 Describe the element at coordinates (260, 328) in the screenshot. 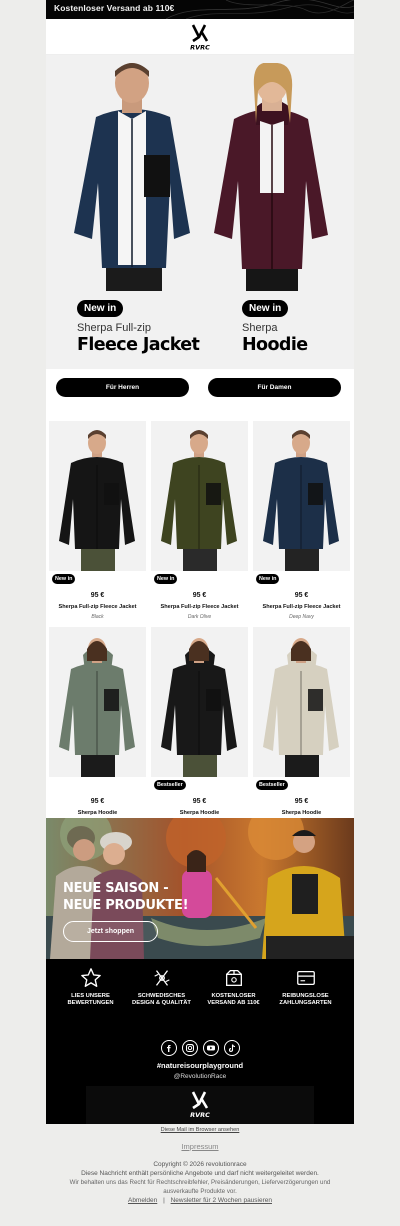

I see `hero-right-subtitle: Sherpa` at that location.